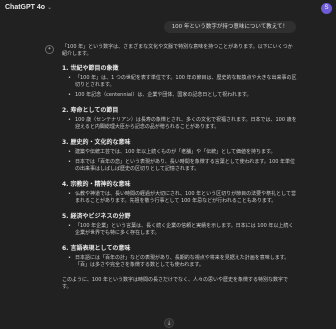 This screenshot has height=329, width=336. Describe the element at coordinates (96, 248) in the screenshot. I see `section-heading: 6. 言語表現としての意味` at that location.